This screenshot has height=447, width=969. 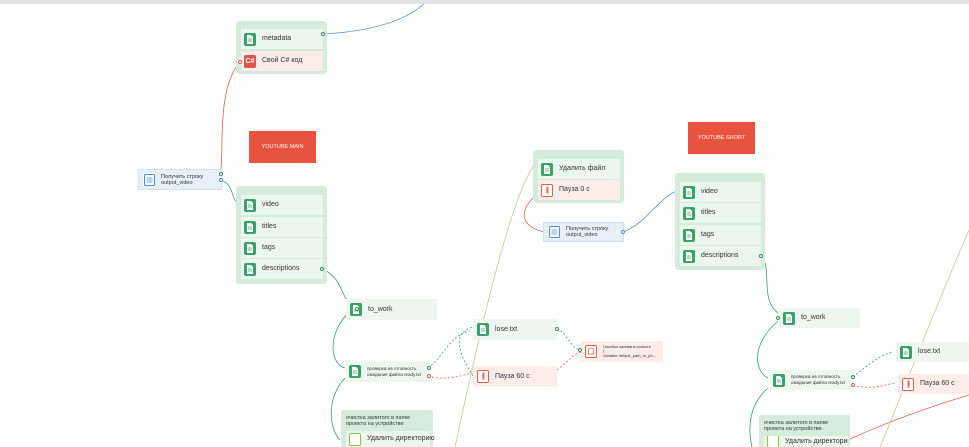 I want to click on get-string-port-blue, so click(x=221, y=180).